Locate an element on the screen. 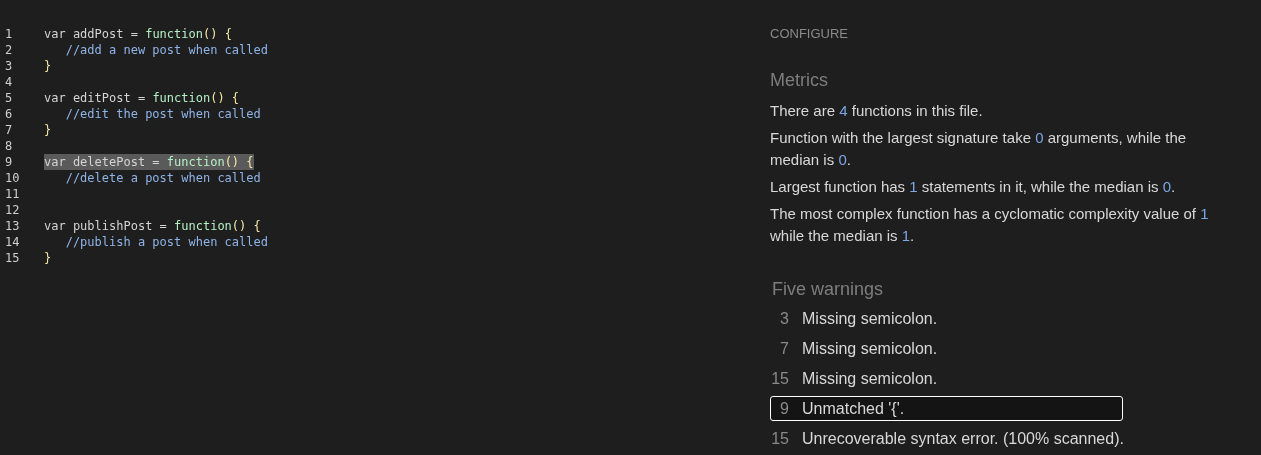 The image size is (1261, 455). warning-item: 15 Missing semicolon. is located at coordinates (946, 378).